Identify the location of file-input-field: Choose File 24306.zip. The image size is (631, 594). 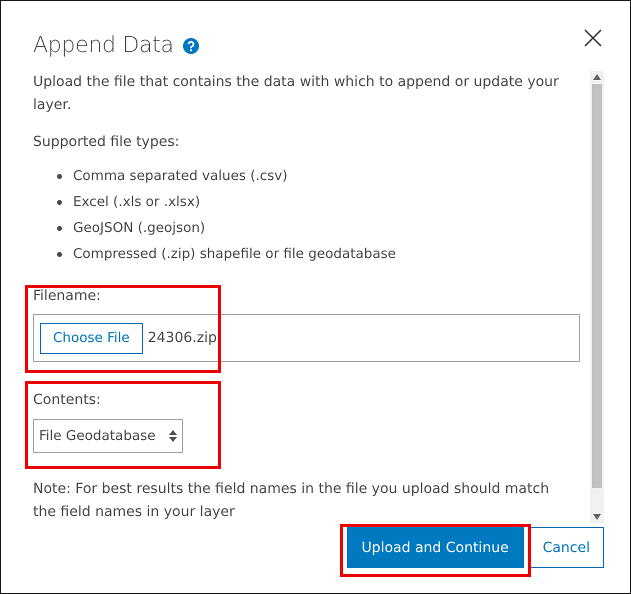
(306, 338).